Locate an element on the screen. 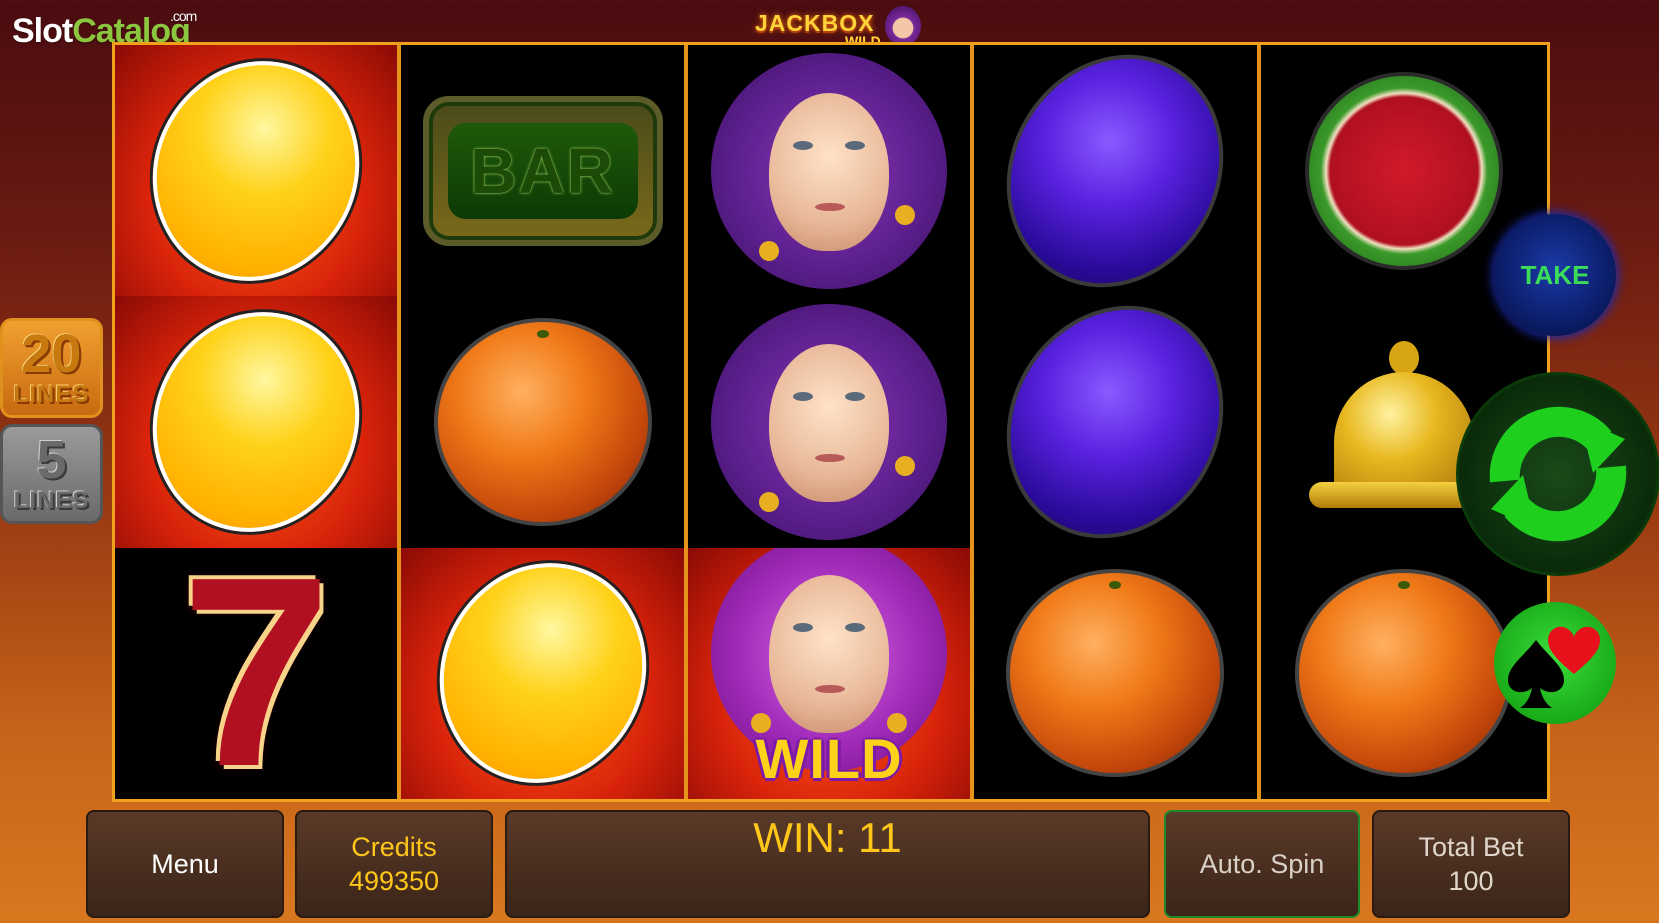 This screenshot has height=923, width=1659. reel-cell: BAR is located at coordinates (542, 171).